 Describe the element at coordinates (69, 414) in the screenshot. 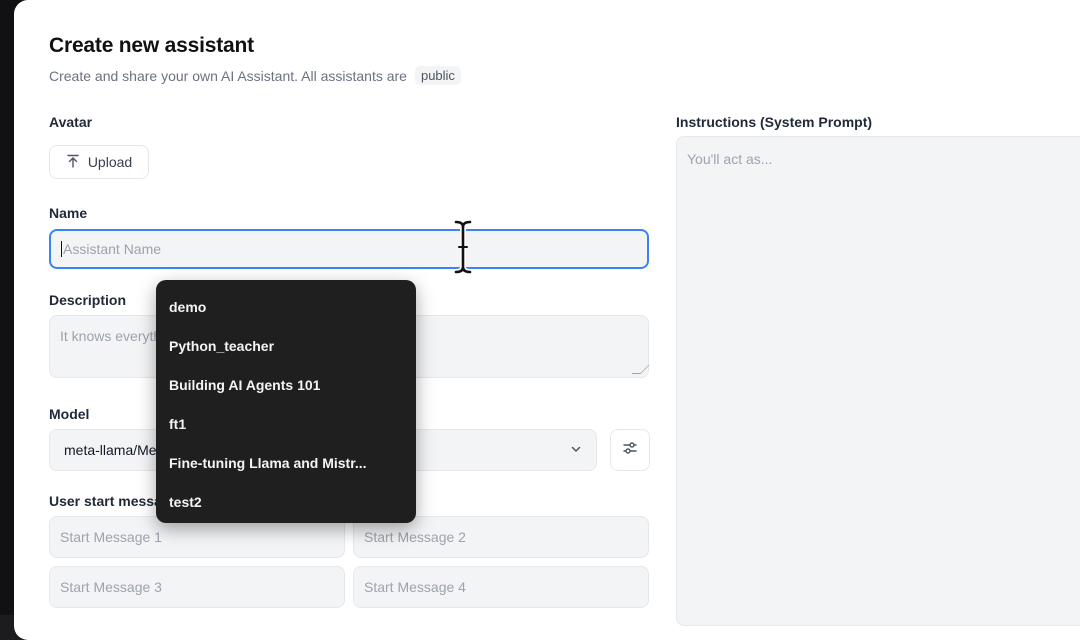

I see `model-label: Model` at that location.